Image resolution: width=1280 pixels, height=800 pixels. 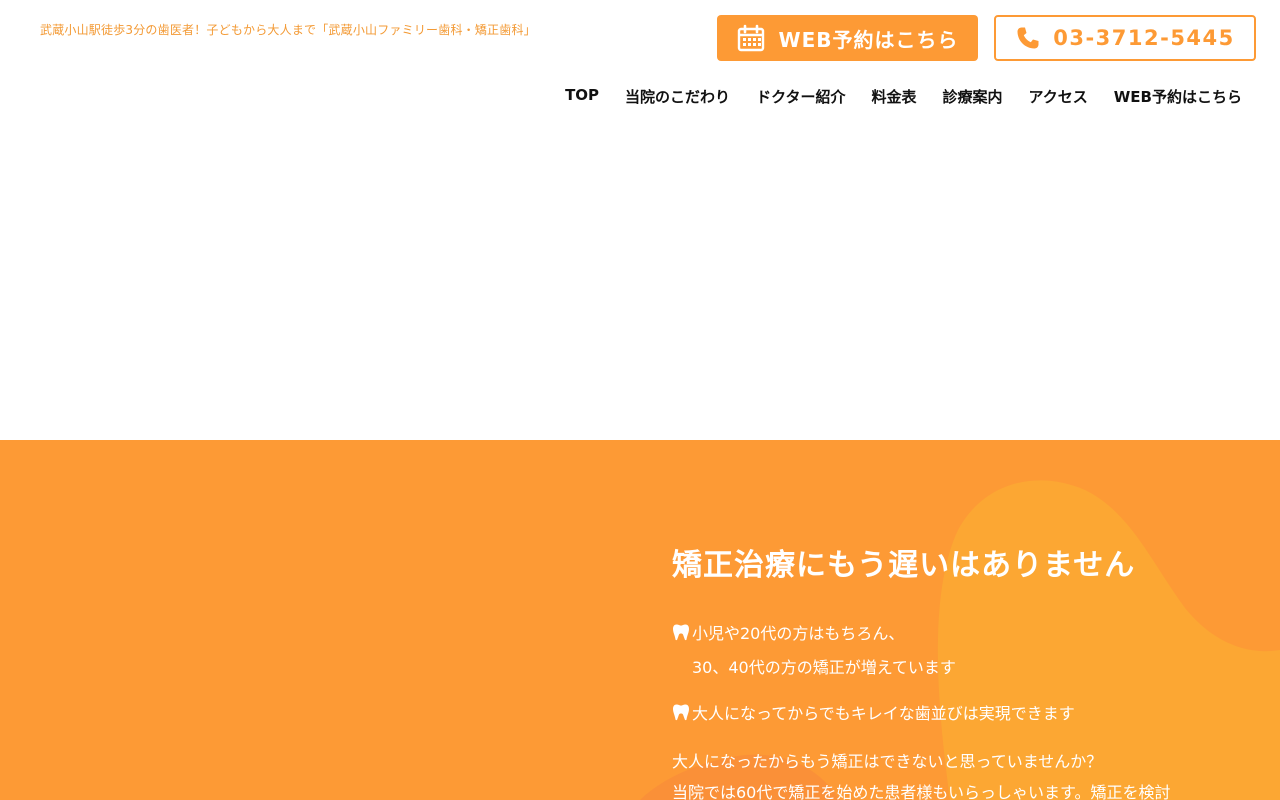 What do you see at coordinates (883, 713) in the screenshot?
I see `bullet-text: 大人になってからでもキレイな歯並びは実現できます` at bounding box center [883, 713].